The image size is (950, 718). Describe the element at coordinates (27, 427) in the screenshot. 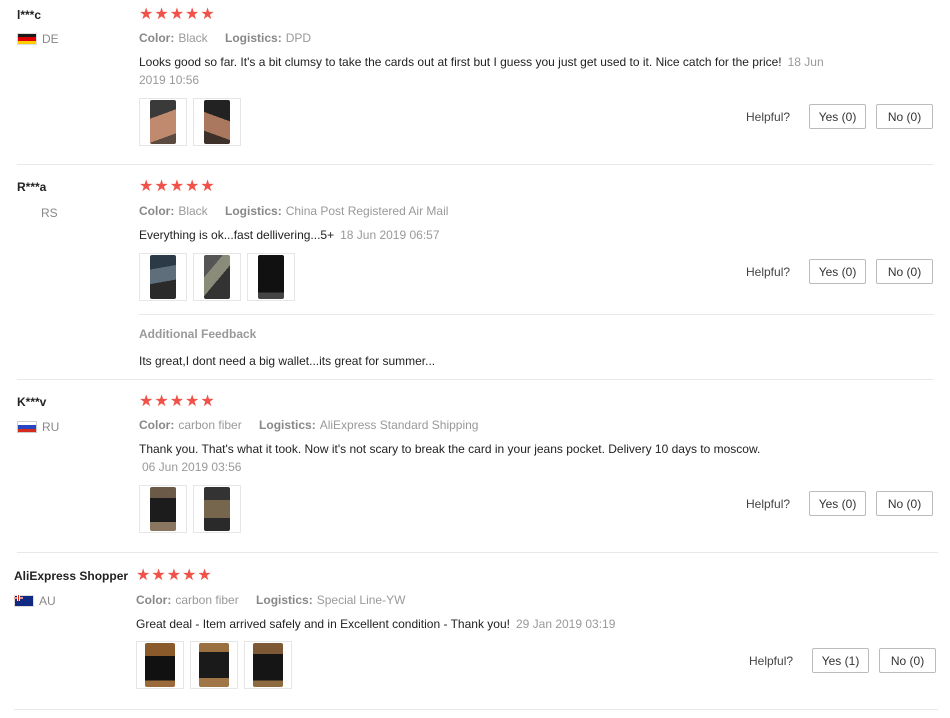

I see `russia-flag-icon` at that location.